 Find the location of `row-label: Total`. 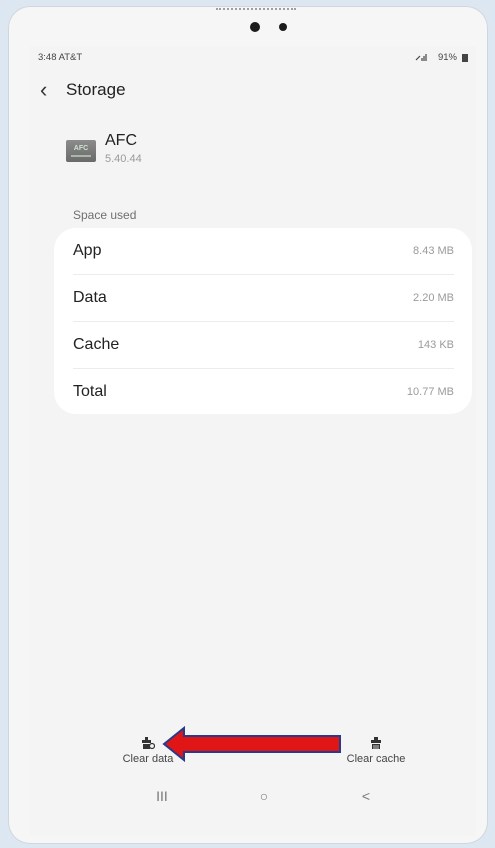

row-label: Total is located at coordinates (90, 391).